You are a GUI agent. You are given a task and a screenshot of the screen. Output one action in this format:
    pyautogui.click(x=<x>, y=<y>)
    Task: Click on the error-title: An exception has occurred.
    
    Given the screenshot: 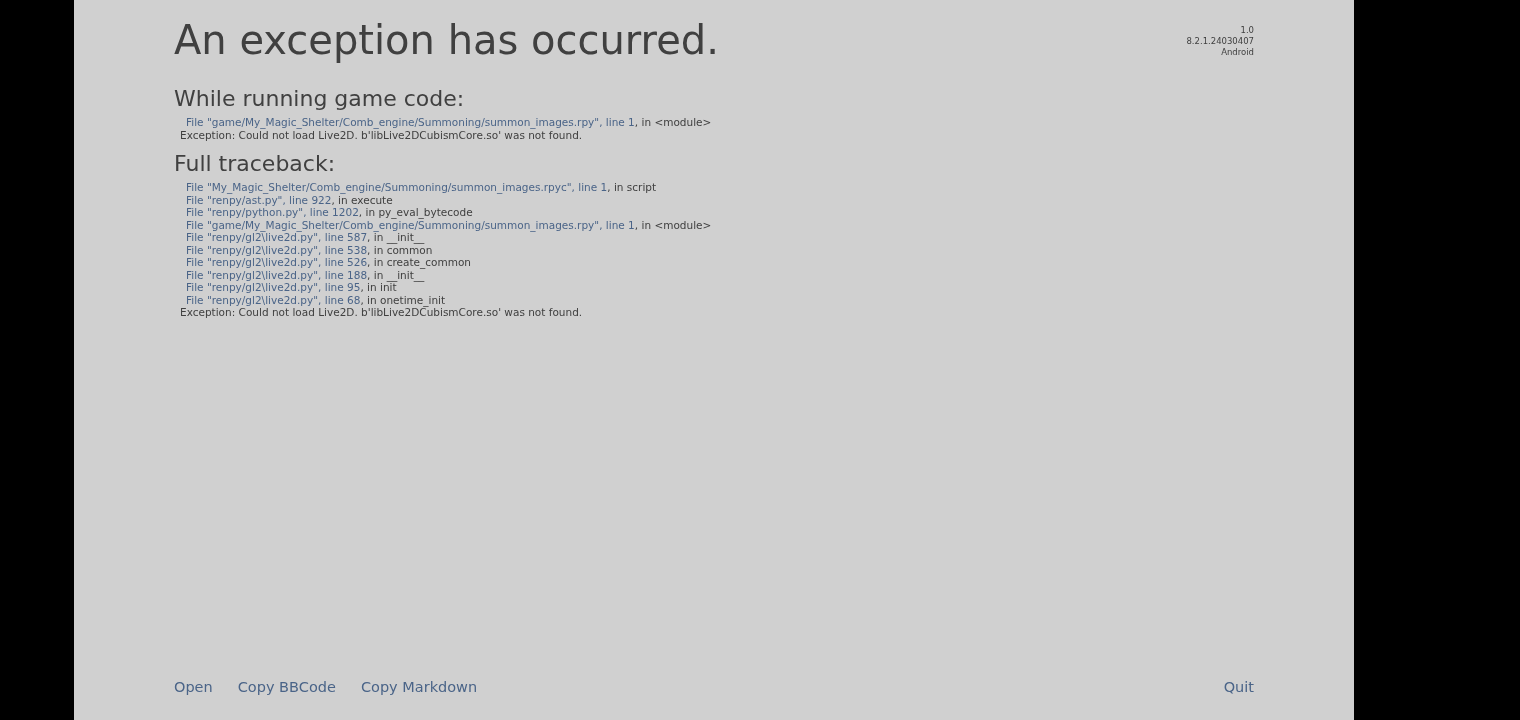 What is the action you would take?
    pyautogui.click(x=446, y=40)
    